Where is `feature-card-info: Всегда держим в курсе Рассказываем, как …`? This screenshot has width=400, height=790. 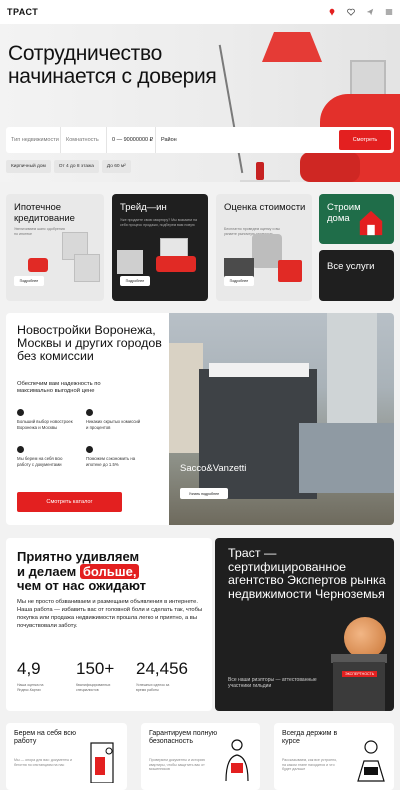 feature-card-info: Всегда держим в курсе Рассказываем, как … is located at coordinates (334, 756).